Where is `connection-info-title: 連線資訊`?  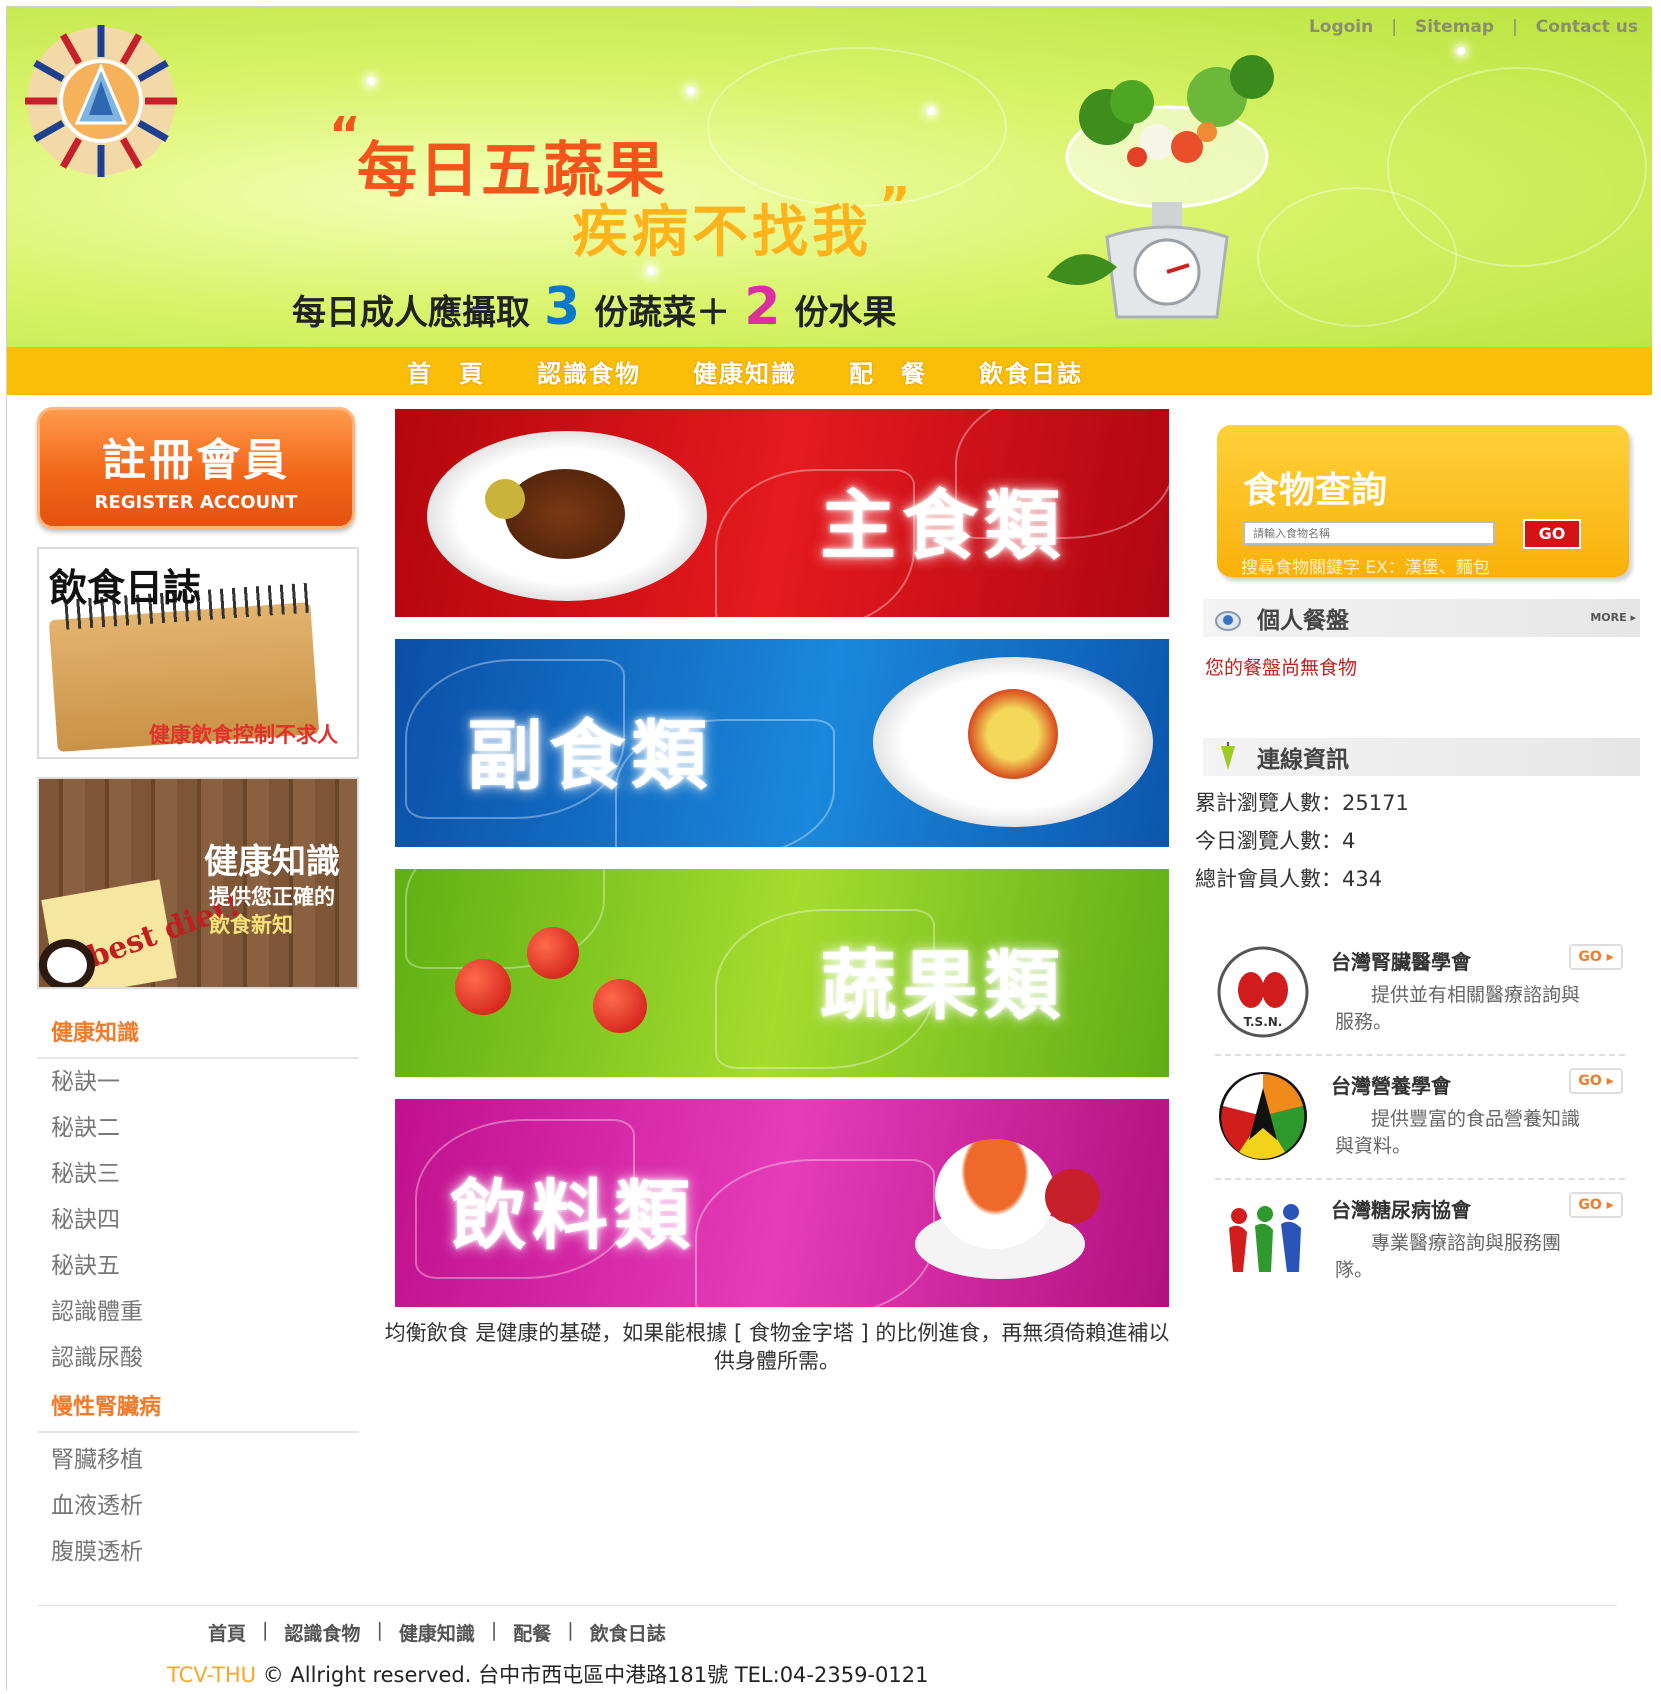
connection-info-title: 連線資訊 is located at coordinates (1303, 759).